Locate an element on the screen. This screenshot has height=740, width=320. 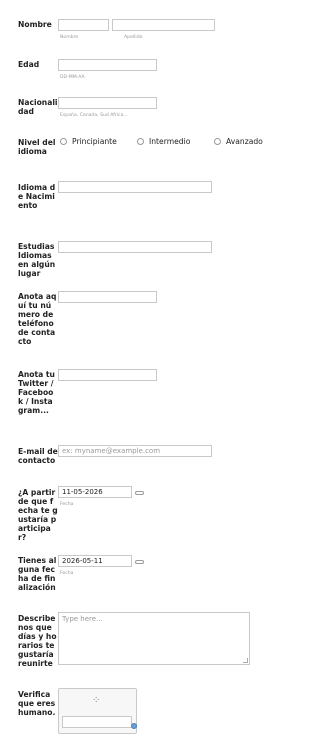
email-input: ex: myname@example.com is located at coordinates (135, 451).